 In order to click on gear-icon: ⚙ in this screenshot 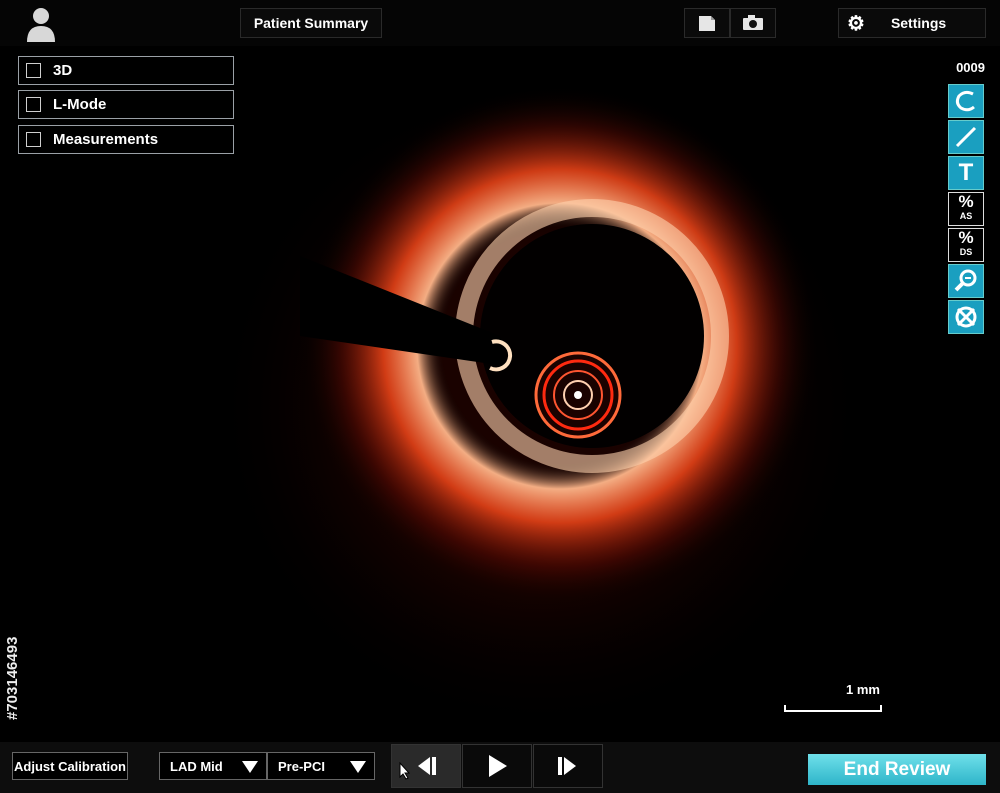, I will do `click(856, 23)`.